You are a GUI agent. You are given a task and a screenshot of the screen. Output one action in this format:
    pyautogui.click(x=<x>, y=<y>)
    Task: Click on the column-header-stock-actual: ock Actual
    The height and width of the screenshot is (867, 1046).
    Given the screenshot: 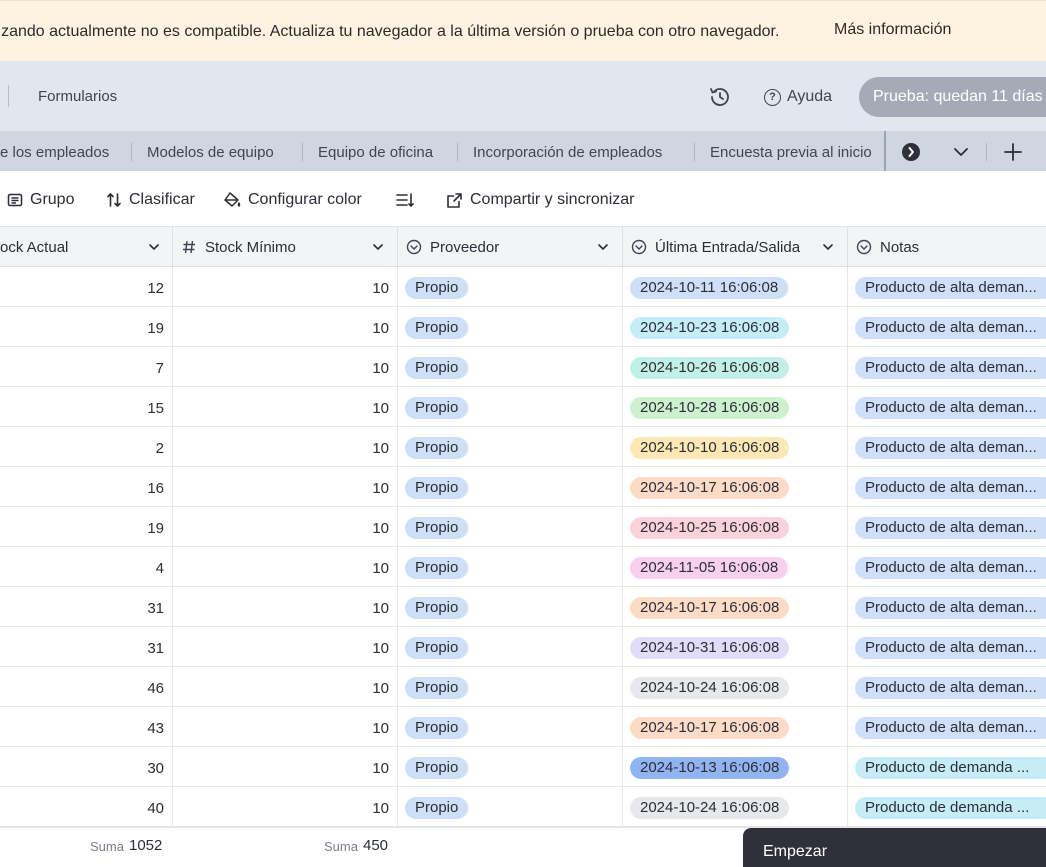 What is the action you would take?
    pyautogui.click(x=86, y=247)
    